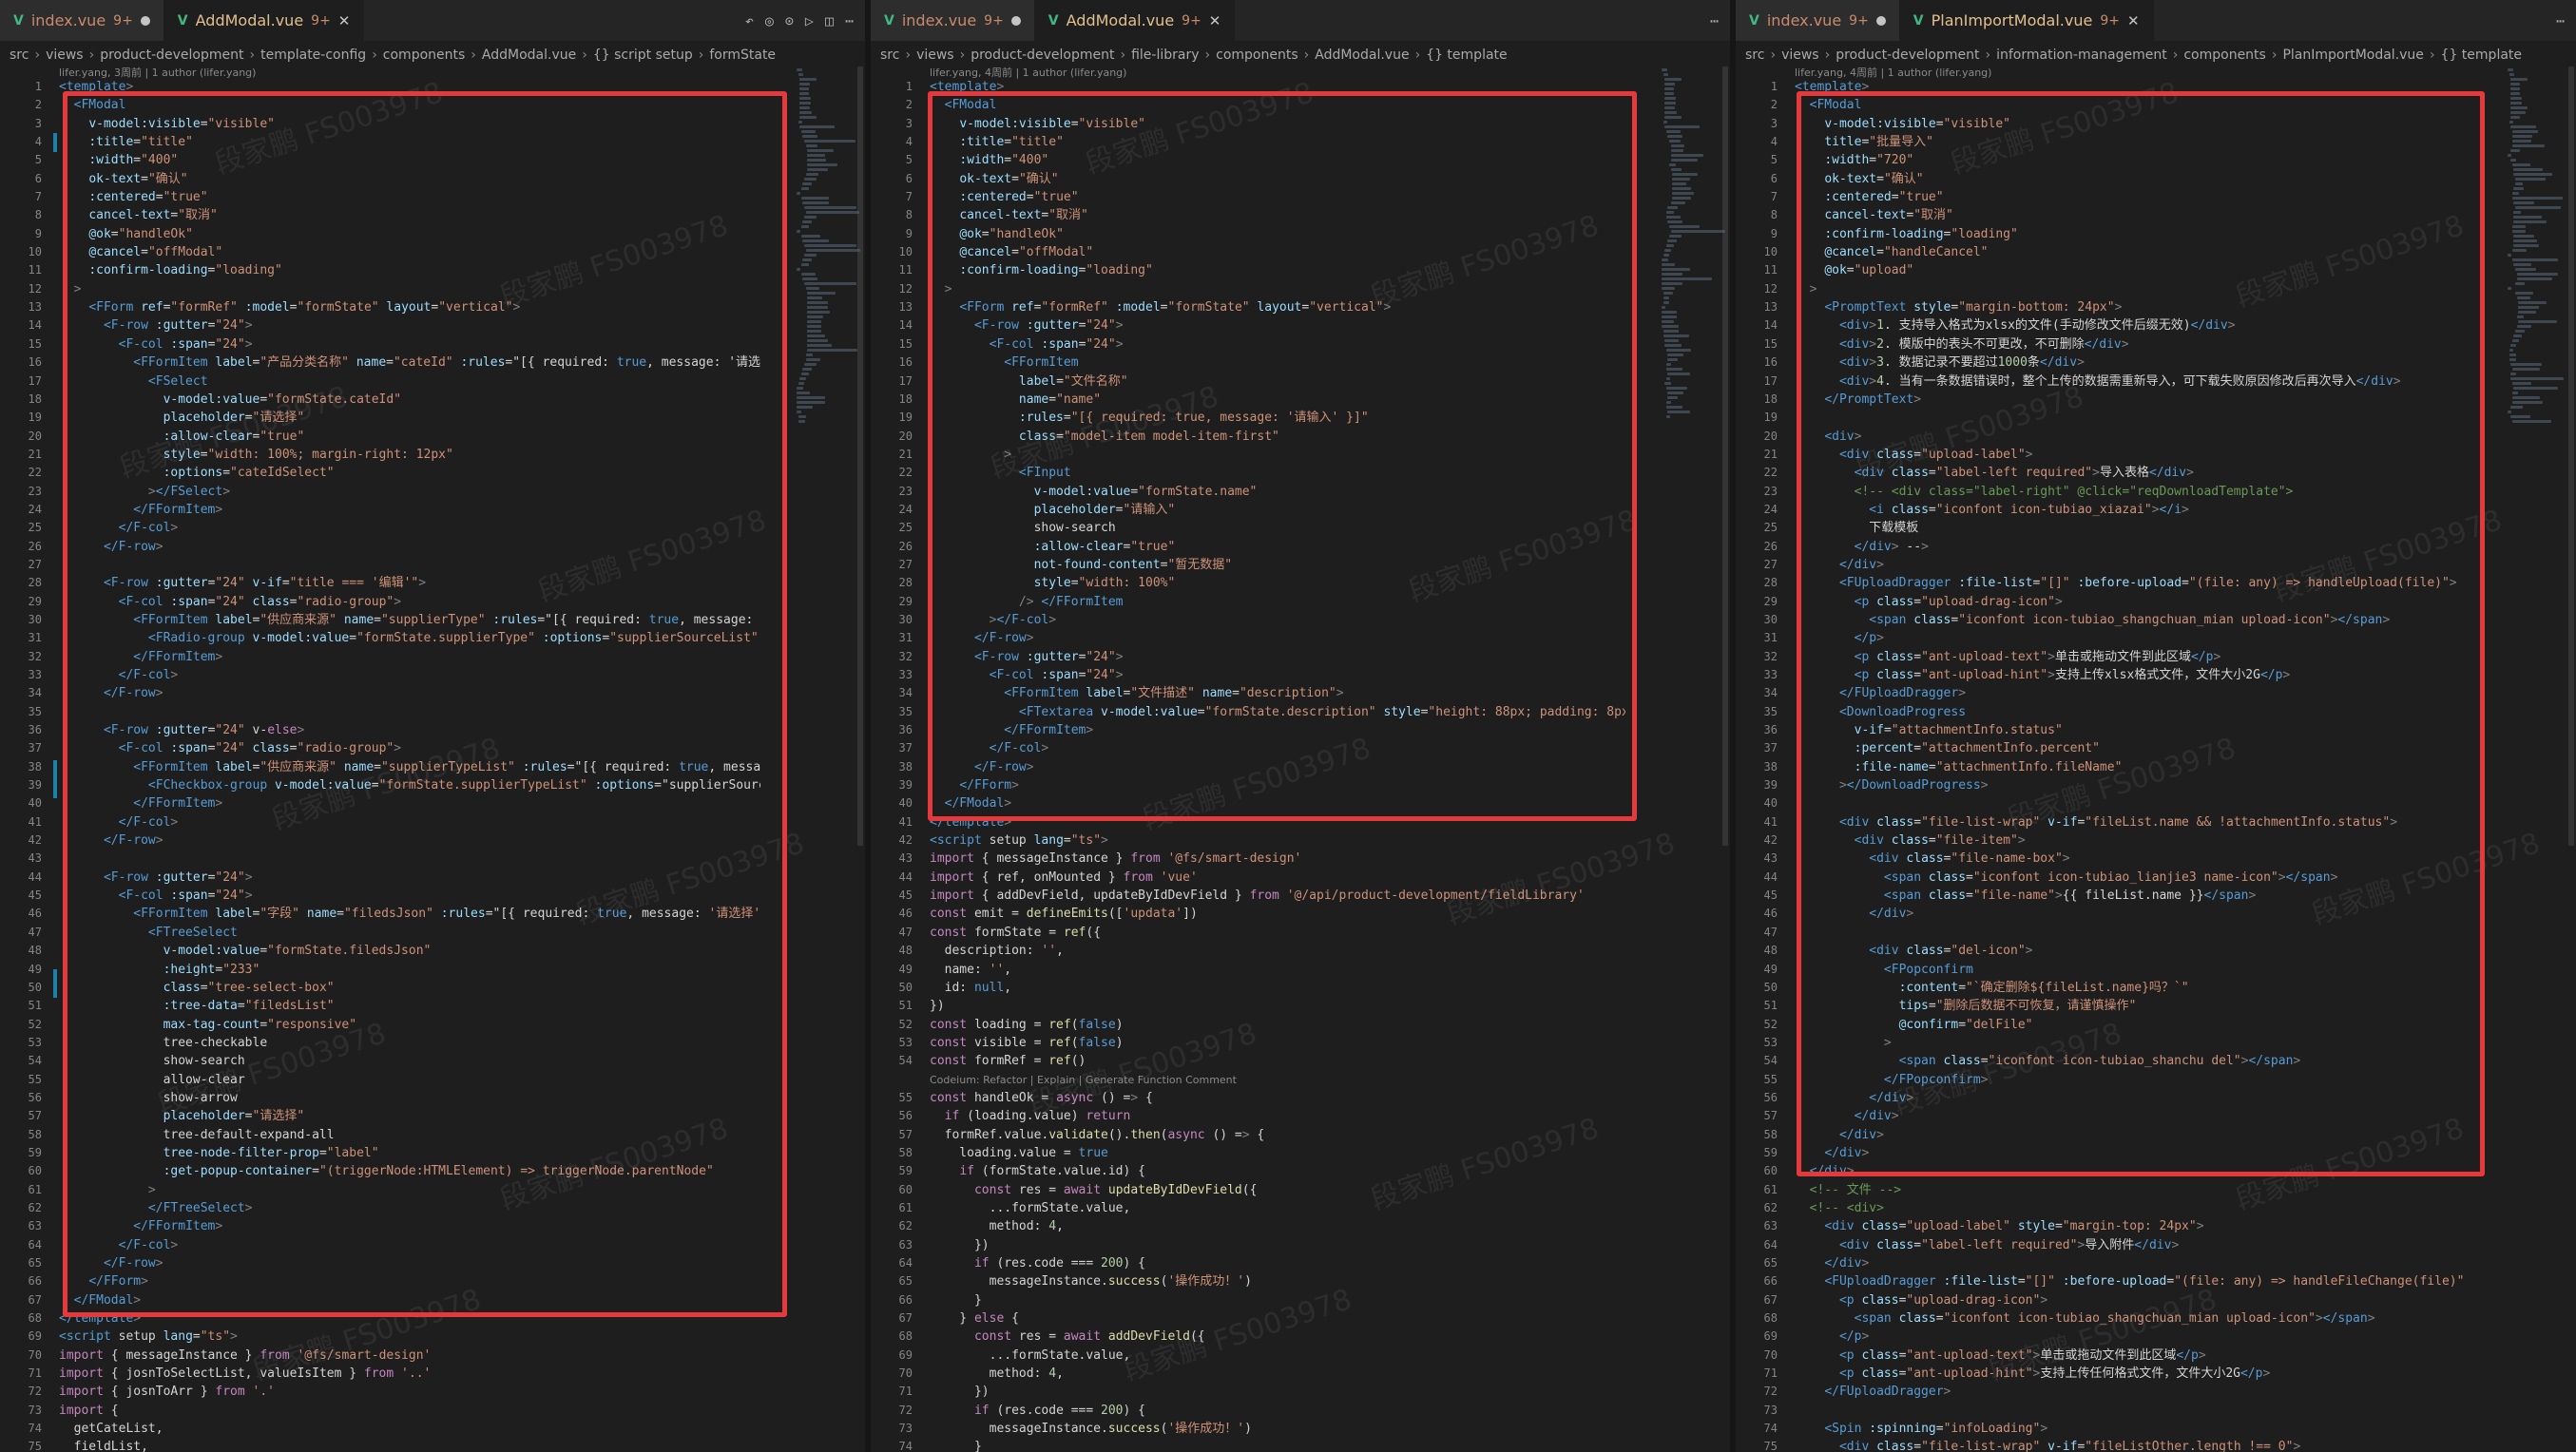 The height and width of the screenshot is (1452, 2576). Describe the element at coordinates (1936, 1079) in the screenshot. I see `code-line: </FPopconfirm>` at that location.